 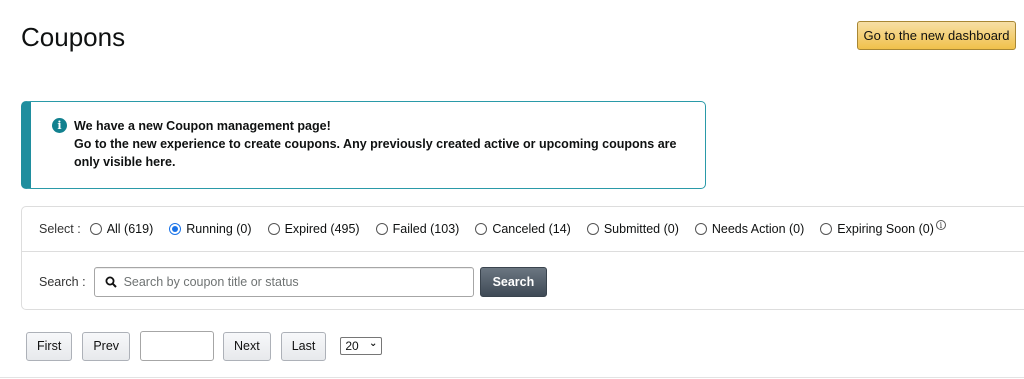 I want to click on radio-canceled: Canceled (14), so click(x=523, y=229).